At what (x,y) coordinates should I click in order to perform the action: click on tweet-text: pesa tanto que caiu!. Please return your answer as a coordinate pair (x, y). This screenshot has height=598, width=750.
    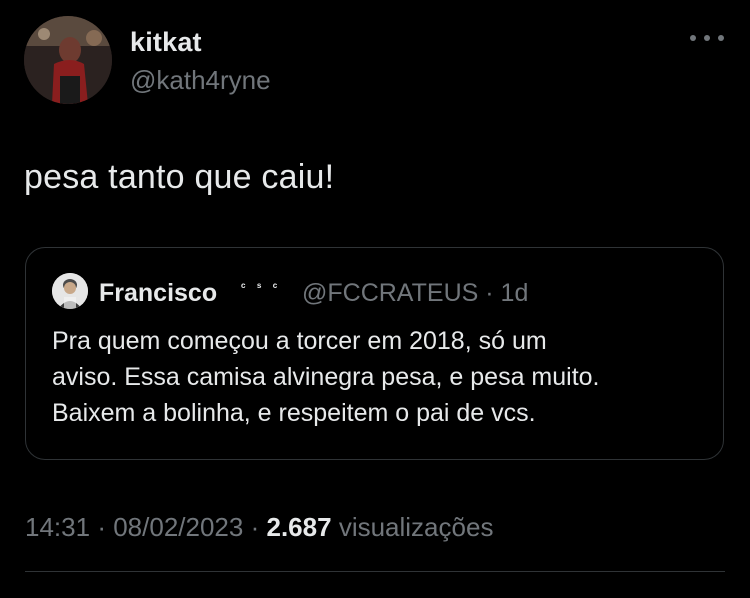
    Looking at the image, I should click on (179, 177).